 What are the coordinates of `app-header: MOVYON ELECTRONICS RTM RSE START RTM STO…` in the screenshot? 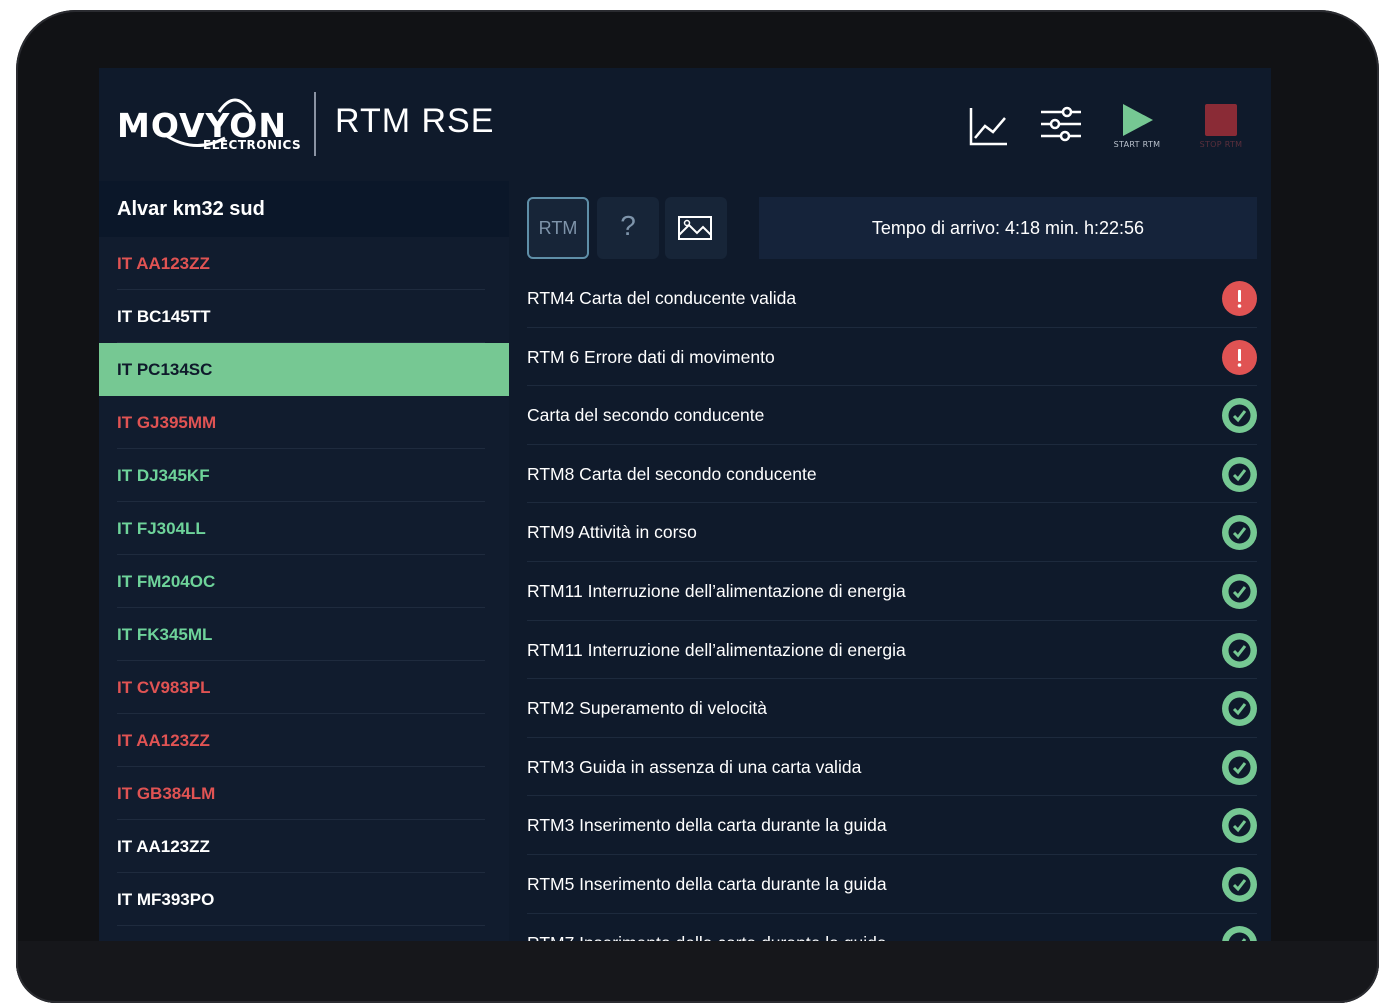 It's located at (685, 124).